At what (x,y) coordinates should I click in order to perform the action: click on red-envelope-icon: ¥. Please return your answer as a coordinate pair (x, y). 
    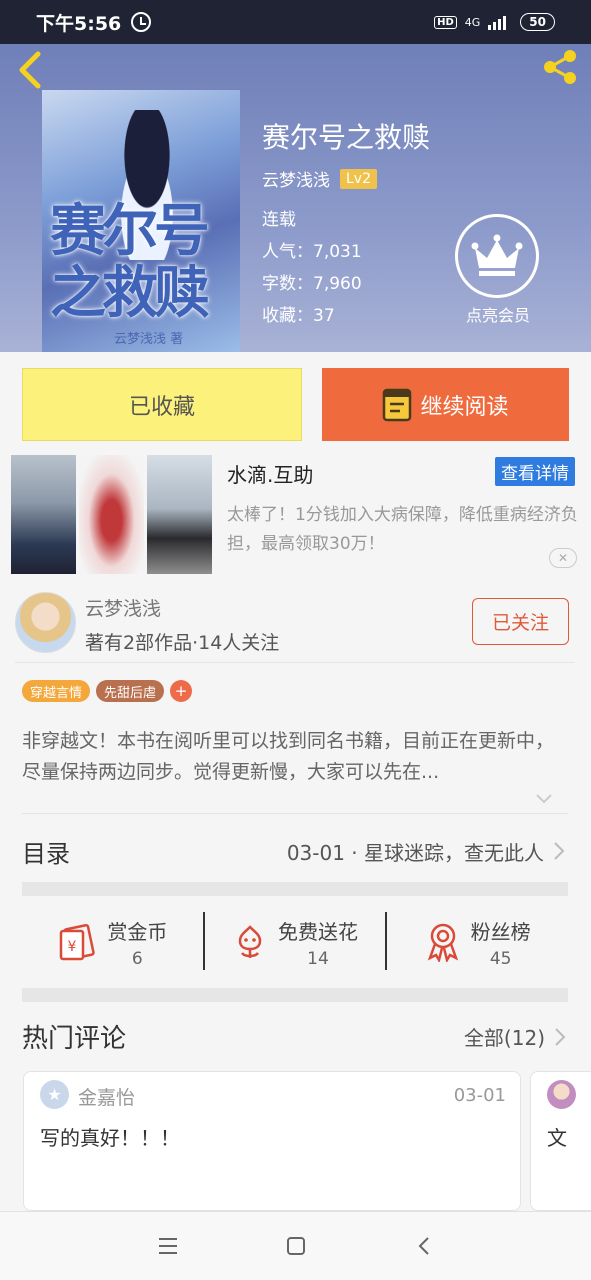
    Looking at the image, I should click on (78, 942).